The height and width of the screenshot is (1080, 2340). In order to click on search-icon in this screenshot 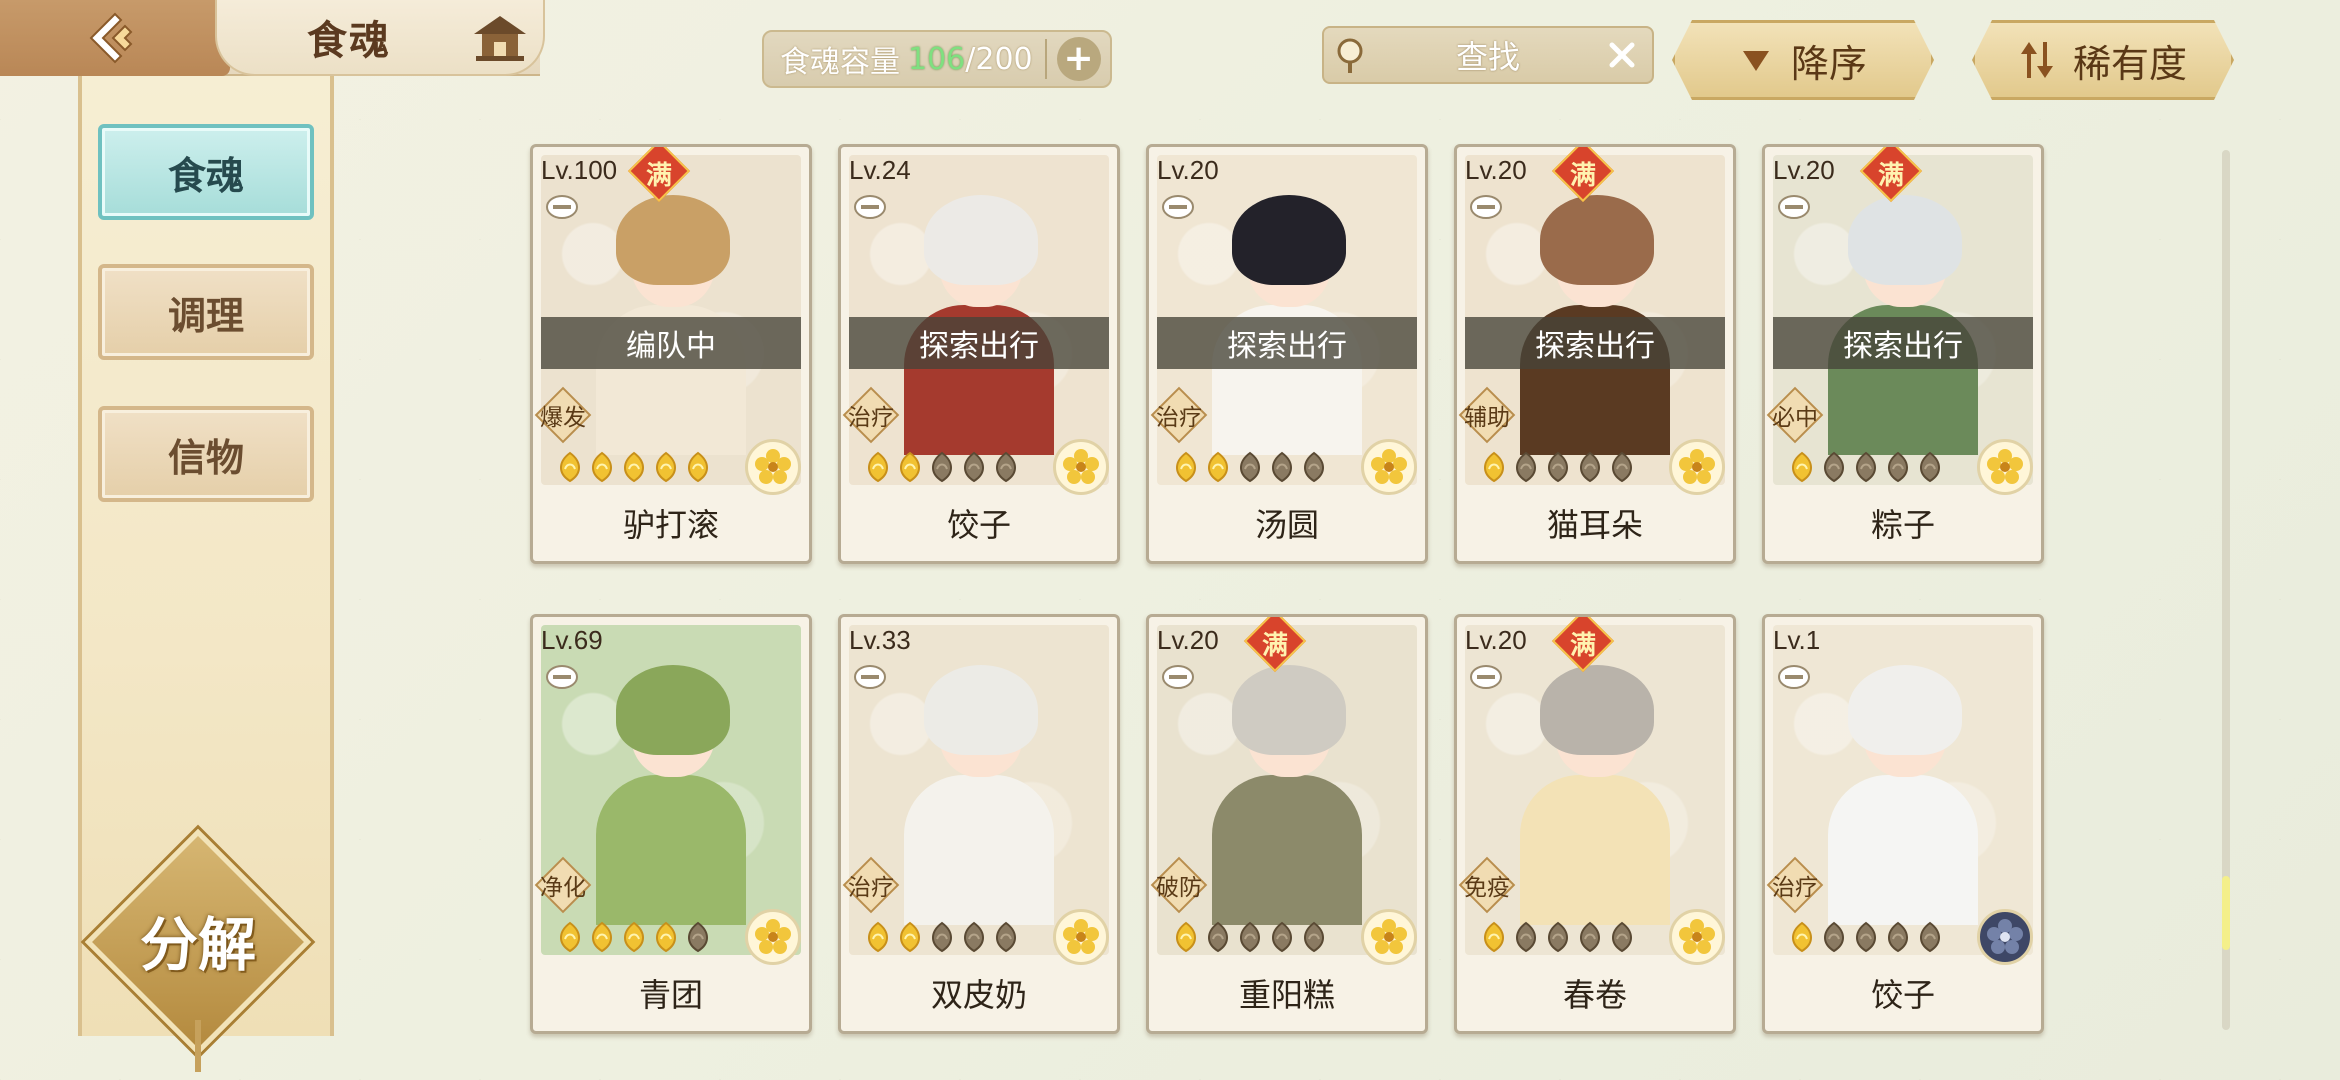, I will do `click(1350, 55)`.